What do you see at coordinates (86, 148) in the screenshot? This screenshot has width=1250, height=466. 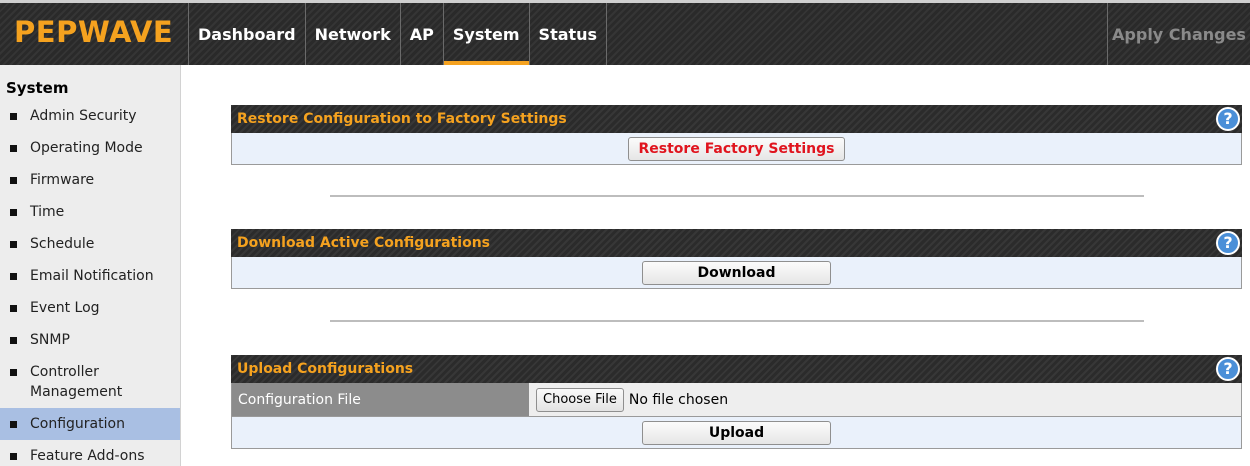 I see `sidebar-item-label: Operating Mode` at bounding box center [86, 148].